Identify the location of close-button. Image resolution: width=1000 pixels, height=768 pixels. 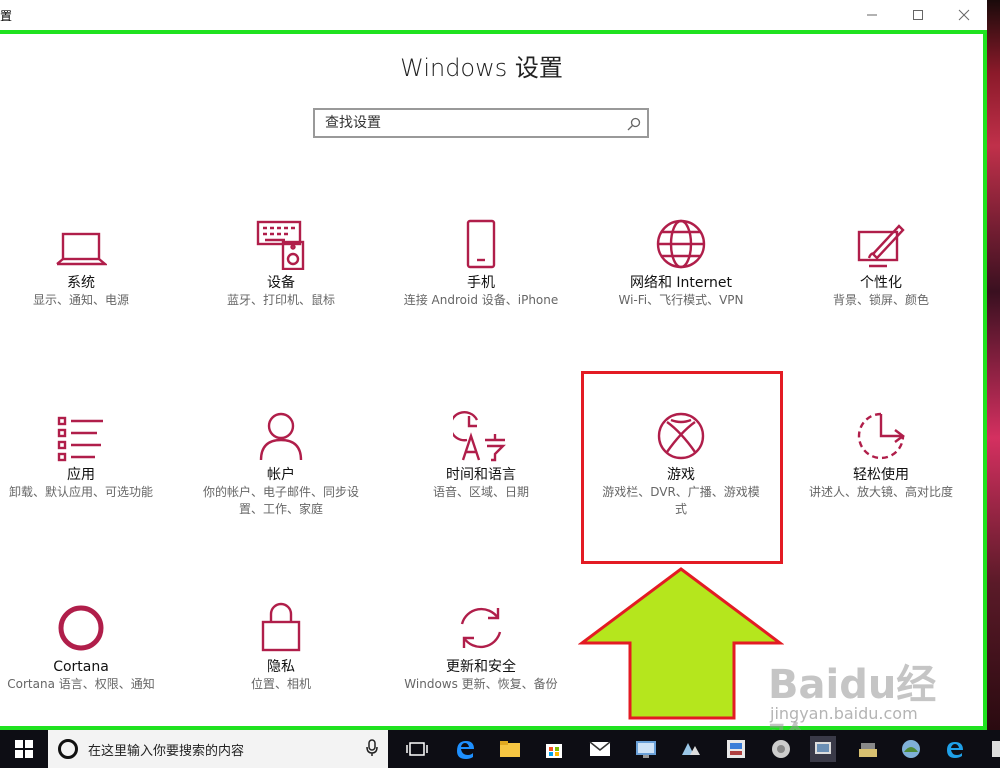
(964, 15).